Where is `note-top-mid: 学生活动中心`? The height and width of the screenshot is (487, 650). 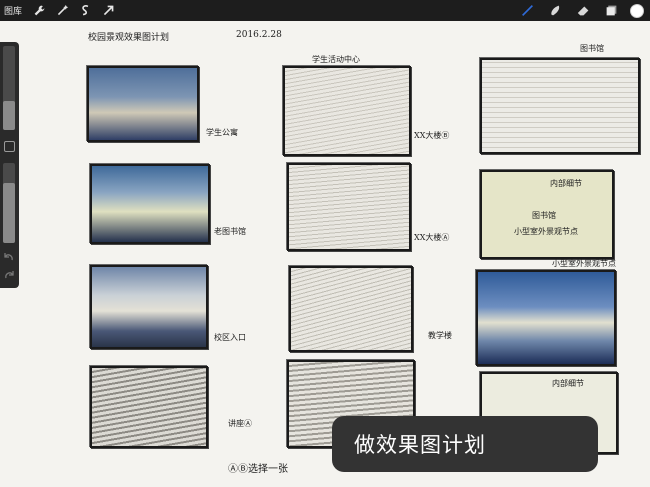 note-top-mid: 学生活动中心 is located at coordinates (336, 59).